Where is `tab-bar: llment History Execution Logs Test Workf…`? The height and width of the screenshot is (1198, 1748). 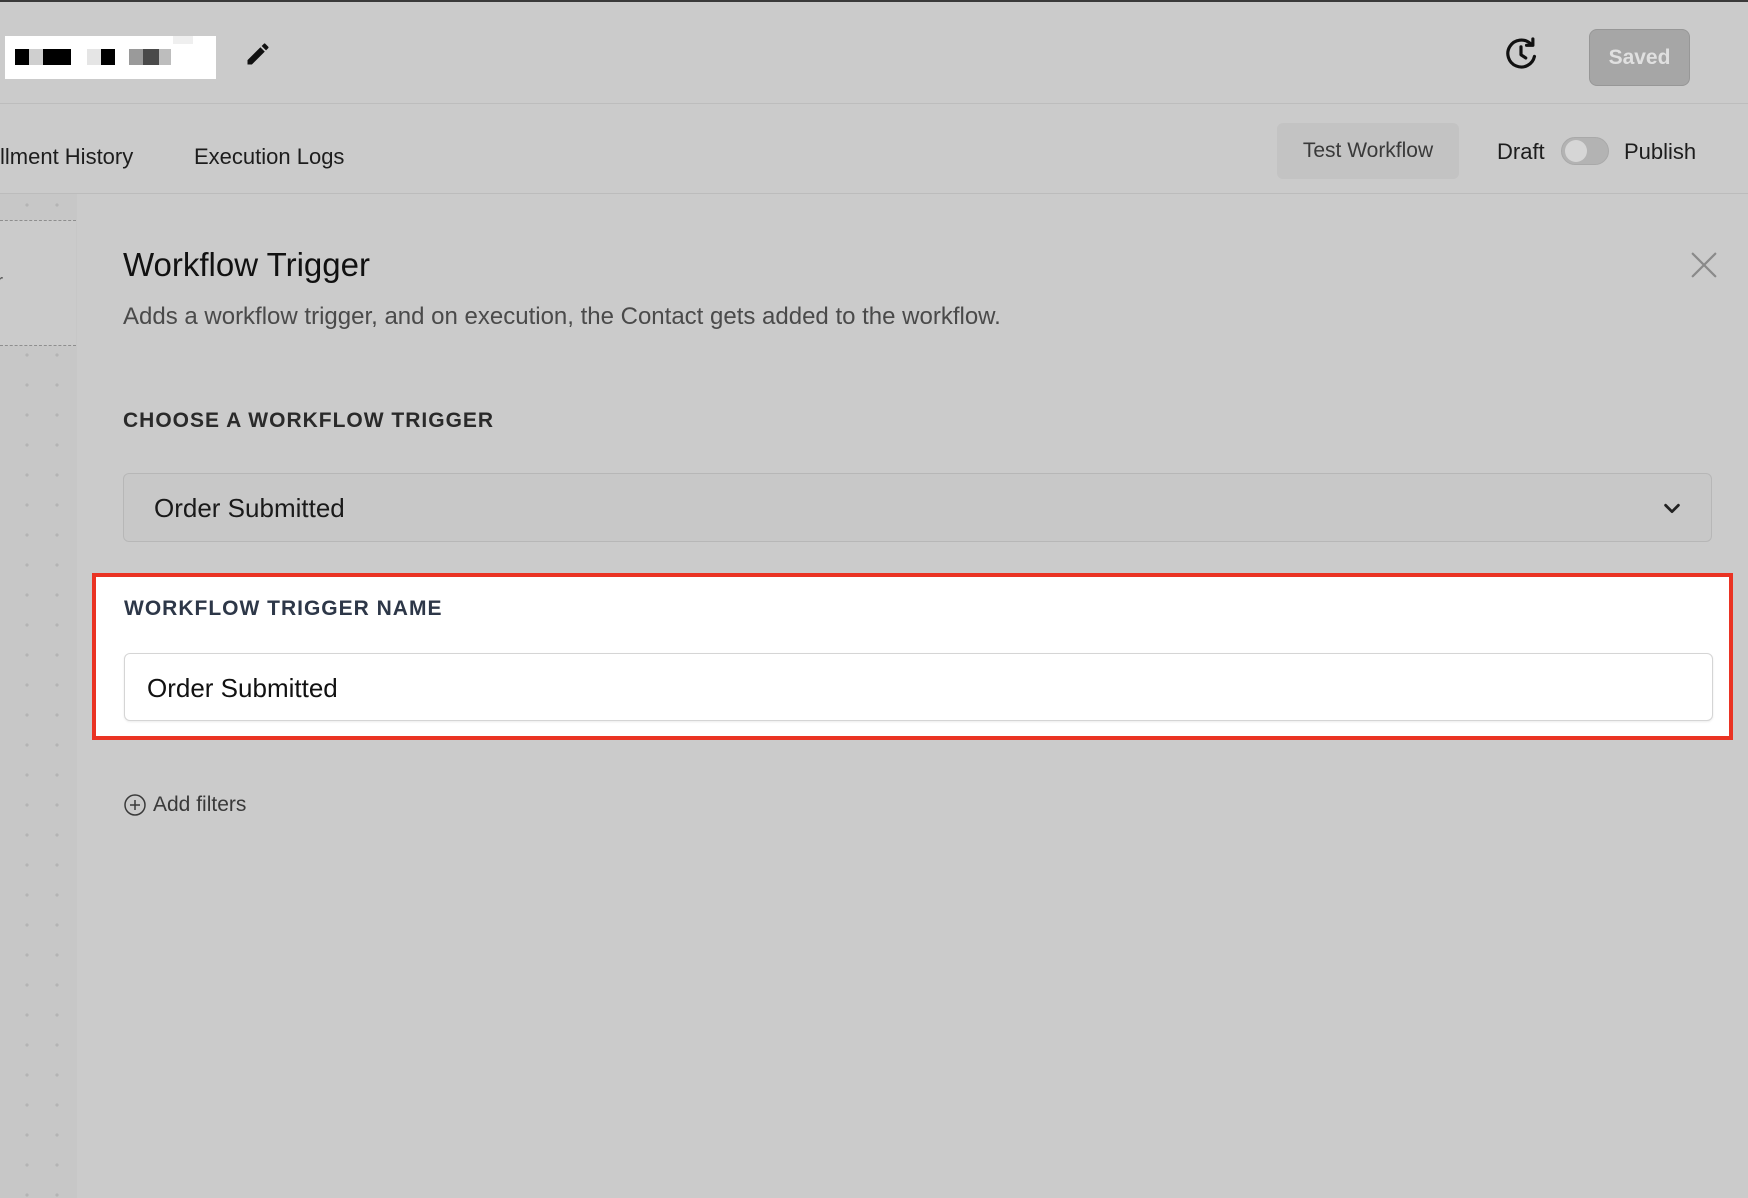
tab-bar: llment History Execution Logs Test Workf… is located at coordinates (874, 149).